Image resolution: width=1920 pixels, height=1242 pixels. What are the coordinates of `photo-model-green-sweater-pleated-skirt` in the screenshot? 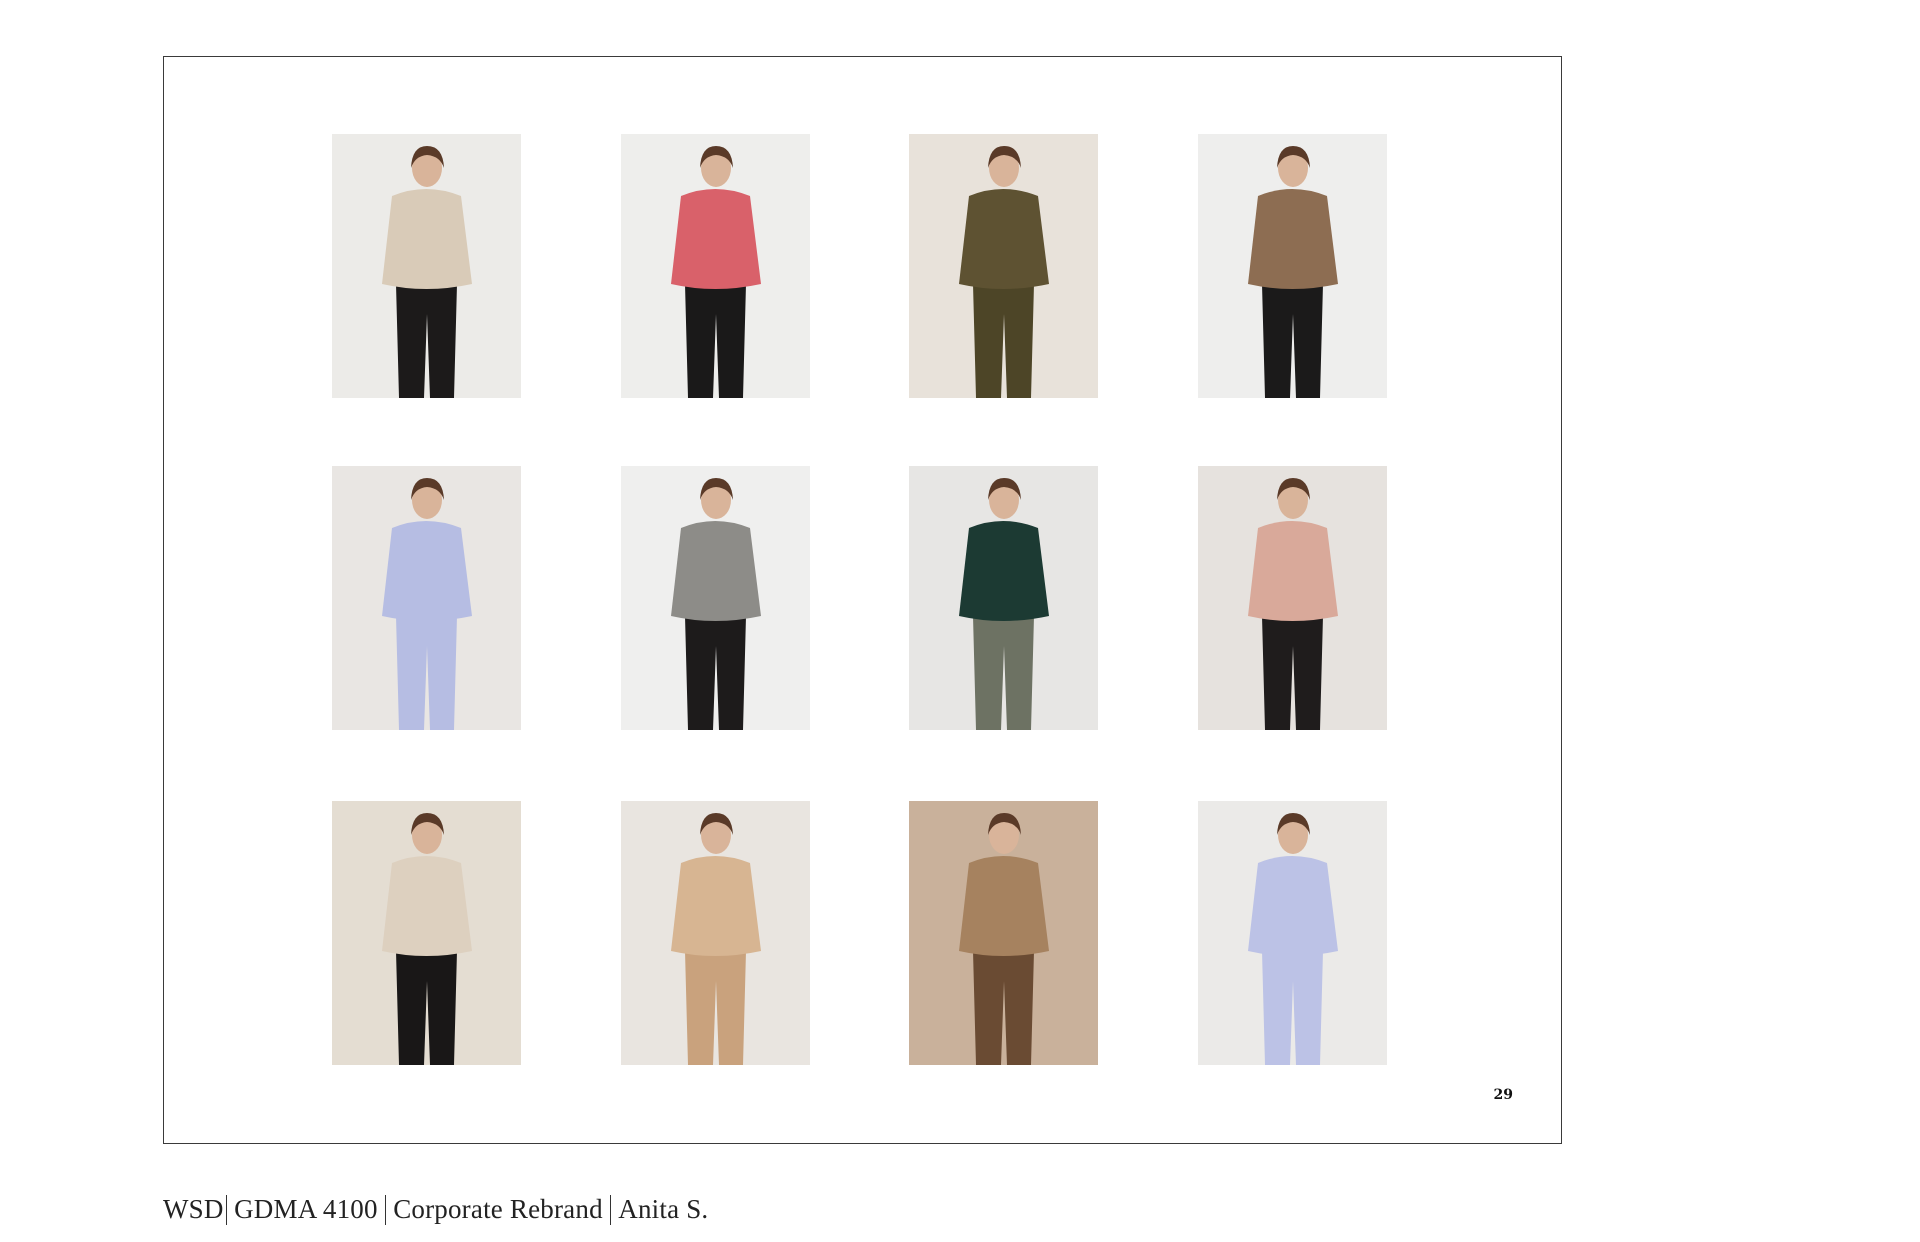 It's located at (1003, 598).